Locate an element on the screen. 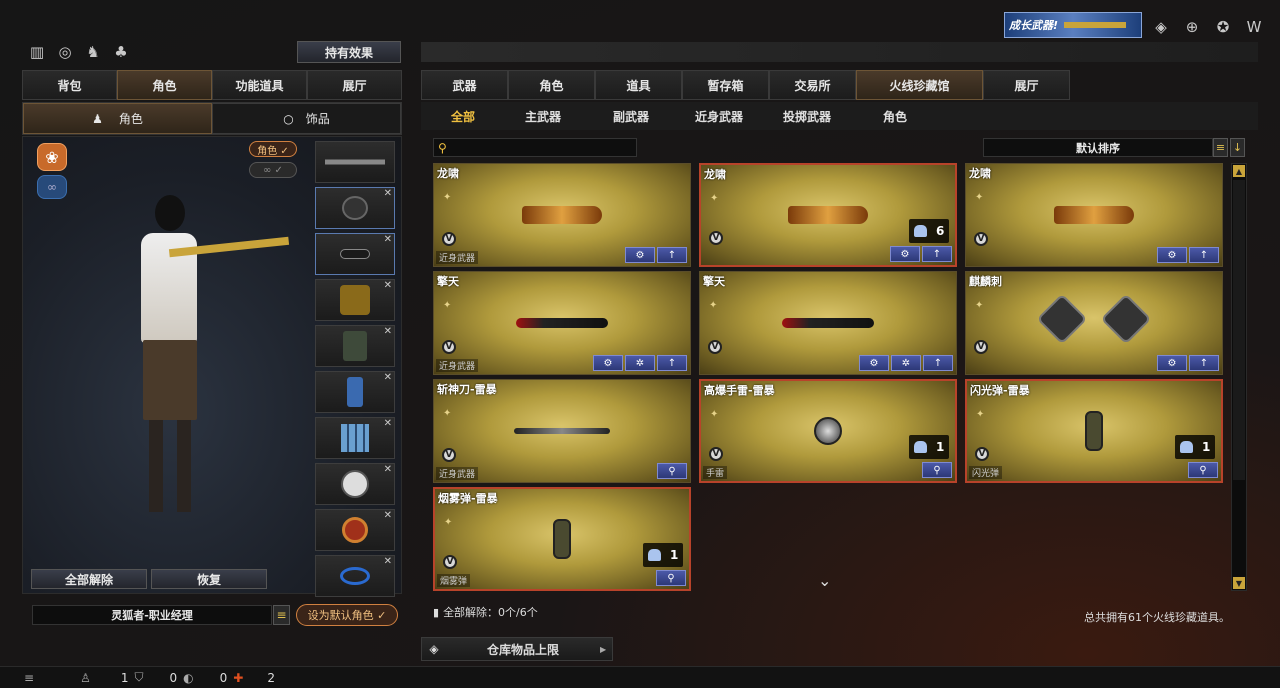 This screenshot has height=688, width=1280. slot-helmet: ✕ is located at coordinates (355, 208).